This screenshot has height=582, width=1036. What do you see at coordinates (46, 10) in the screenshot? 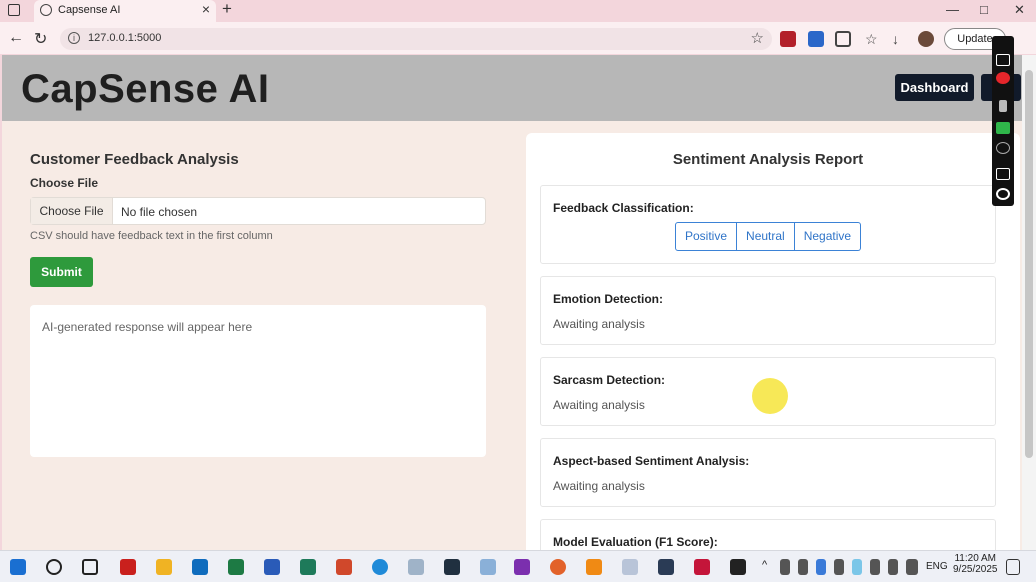
I see `globe-icon` at bounding box center [46, 10].